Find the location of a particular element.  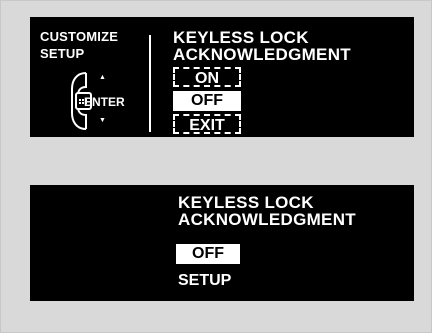

side-title-line-2: SETUP is located at coordinates (62, 53).